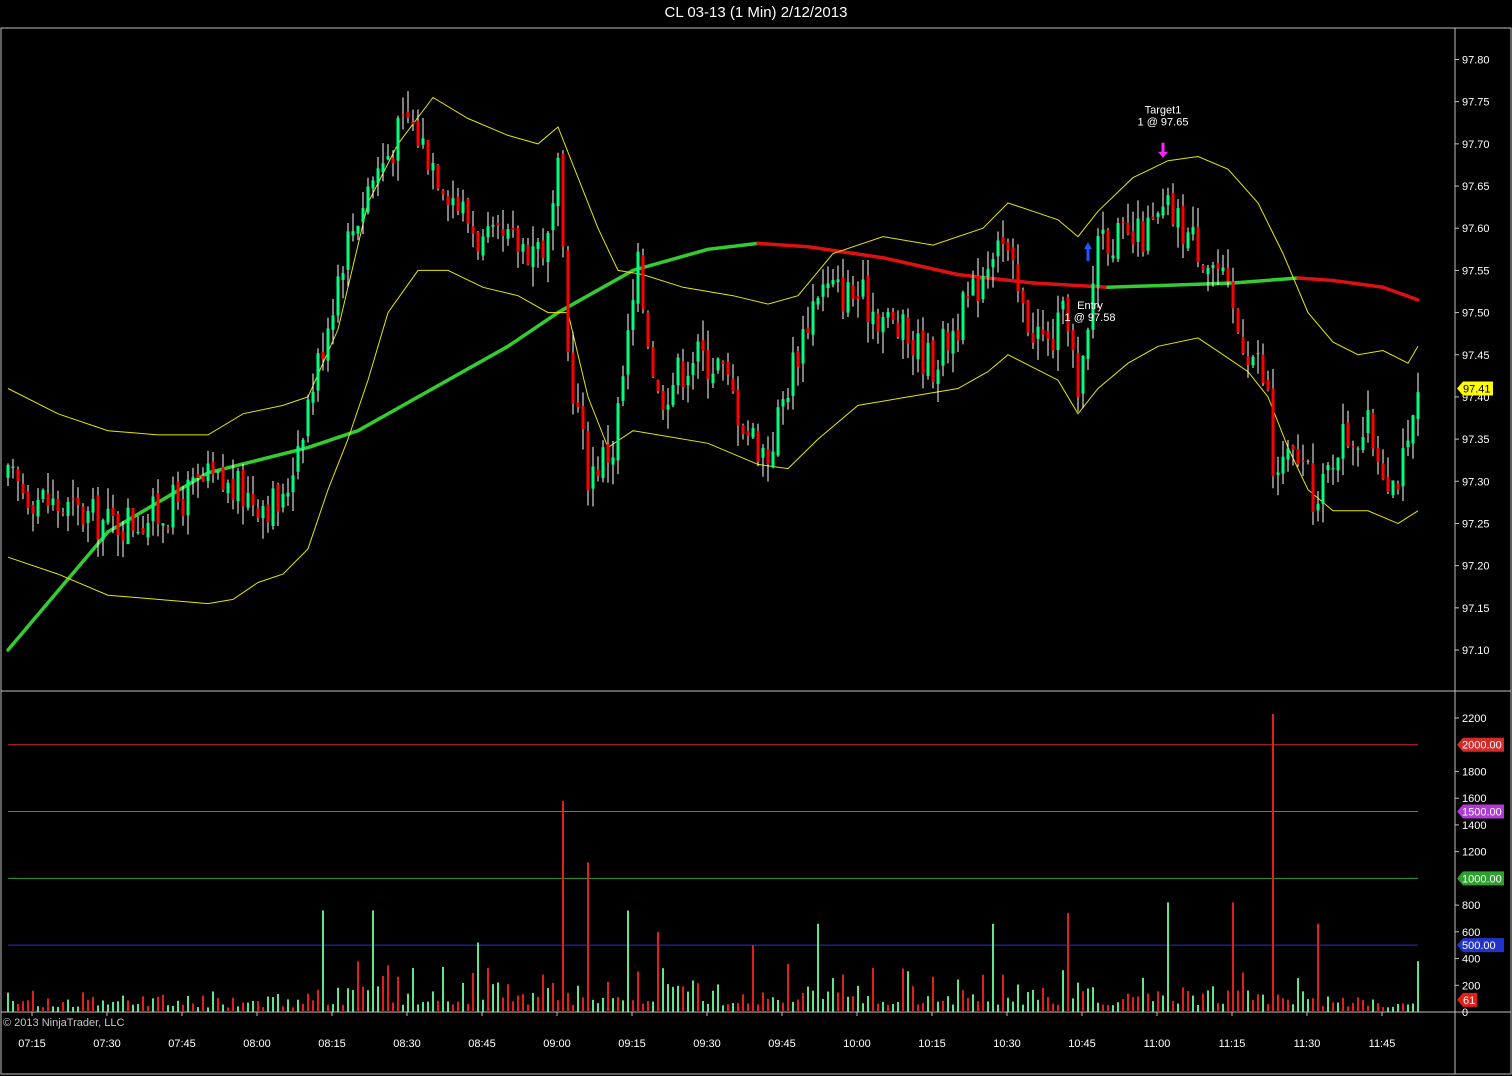 This screenshot has height=1076, width=1512. I want to click on price-tick-label: 97.55, so click(1476, 271).